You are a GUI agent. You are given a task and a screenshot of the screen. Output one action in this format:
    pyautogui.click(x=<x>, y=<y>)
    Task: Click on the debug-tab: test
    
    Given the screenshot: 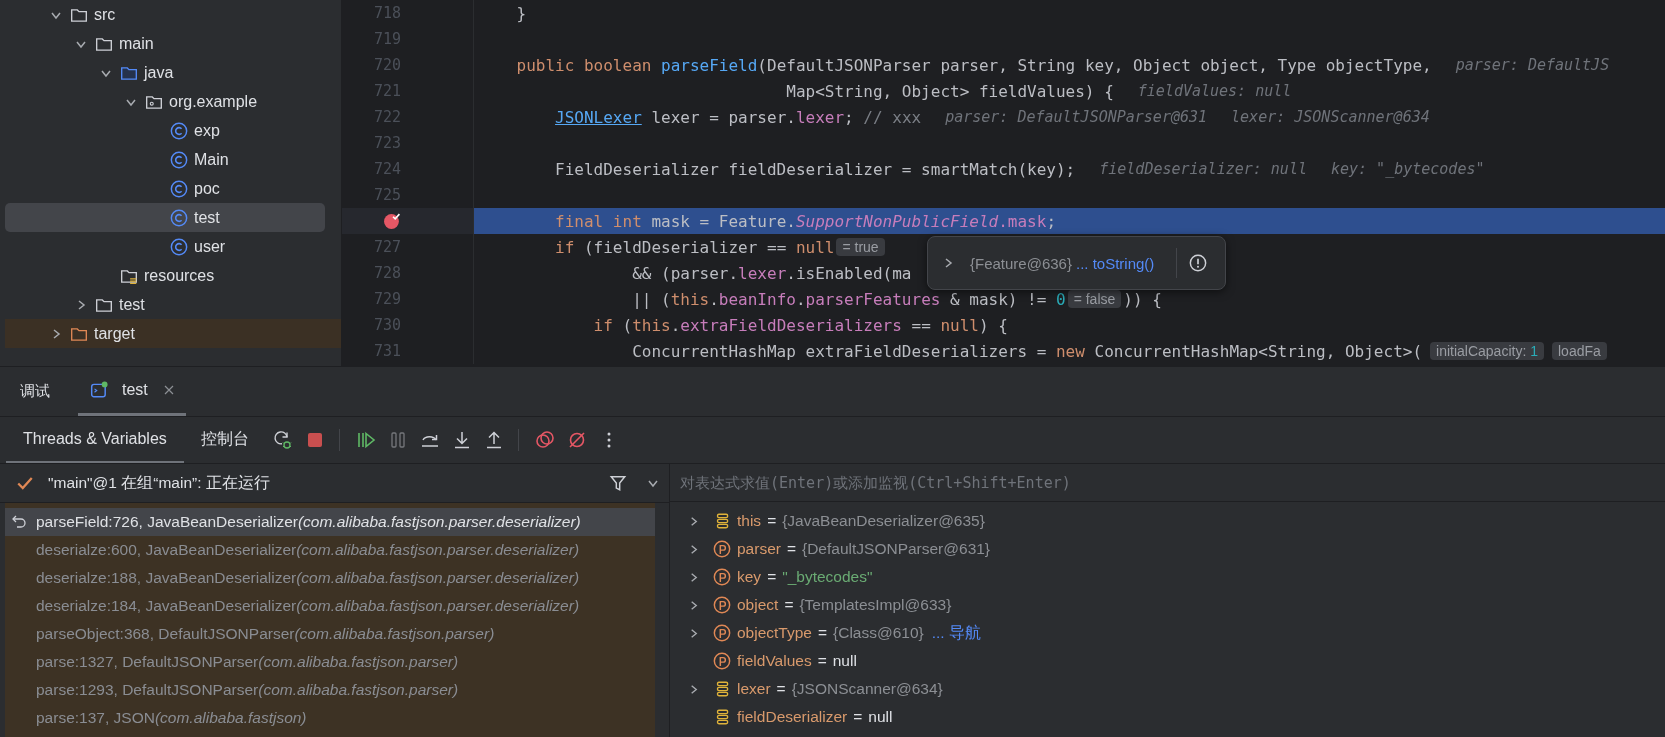 What is the action you would take?
    pyautogui.click(x=132, y=391)
    